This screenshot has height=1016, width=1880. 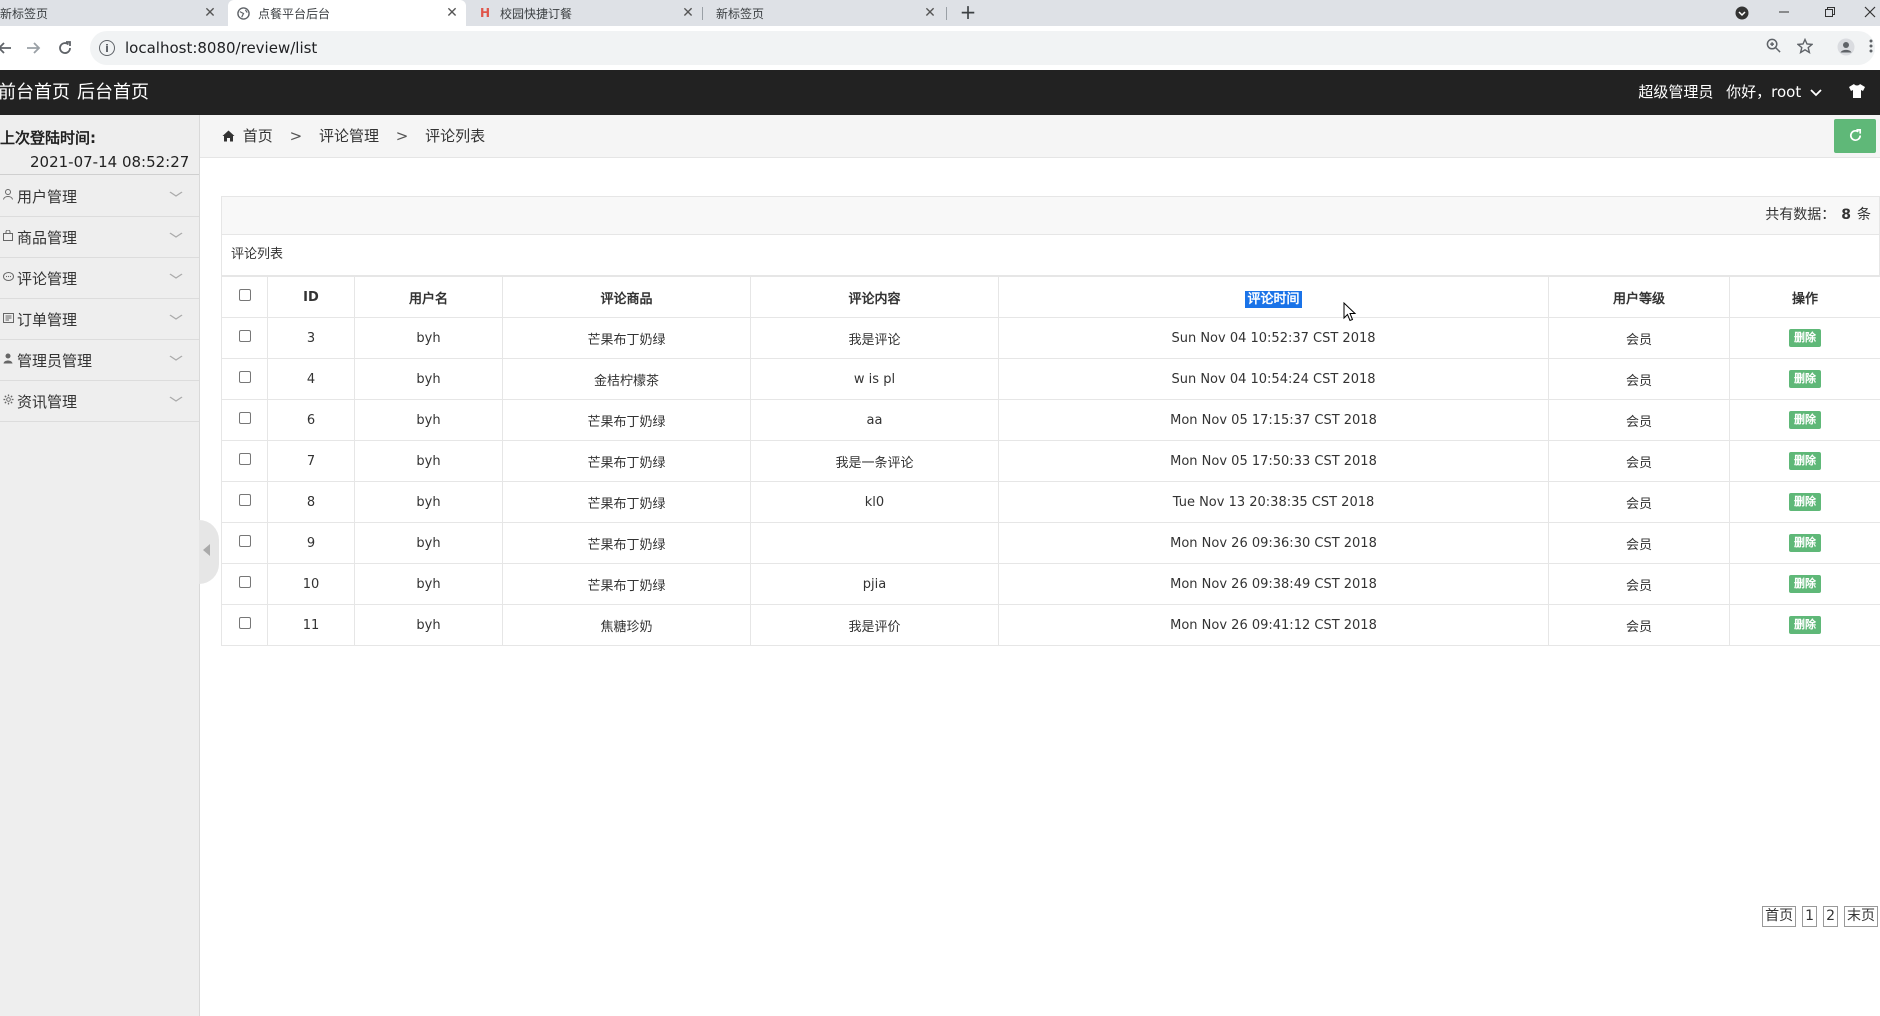 What do you see at coordinates (347, 13) in the screenshot?
I see `browser-tab-admin: 点餐平台后台 ✕` at bounding box center [347, 13].